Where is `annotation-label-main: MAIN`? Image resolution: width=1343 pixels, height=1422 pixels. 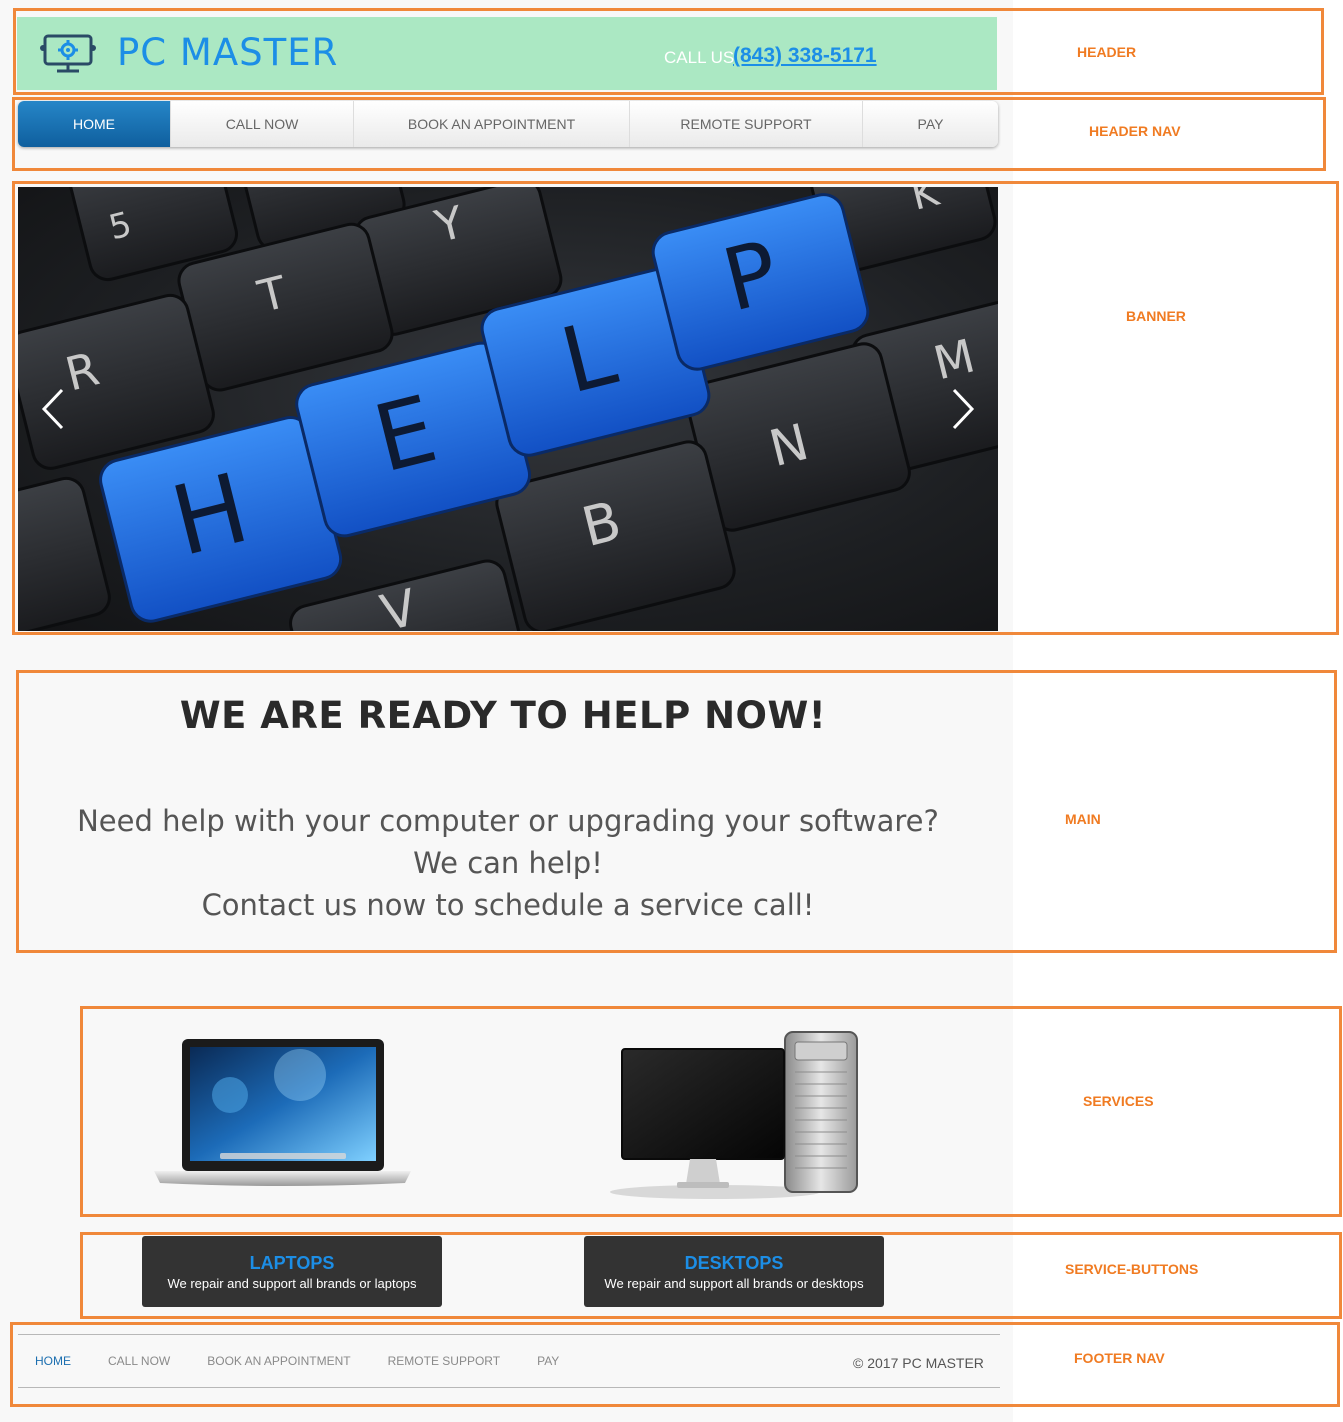
annotation-label-main: MAIN is located at coordinates (1083, 819).